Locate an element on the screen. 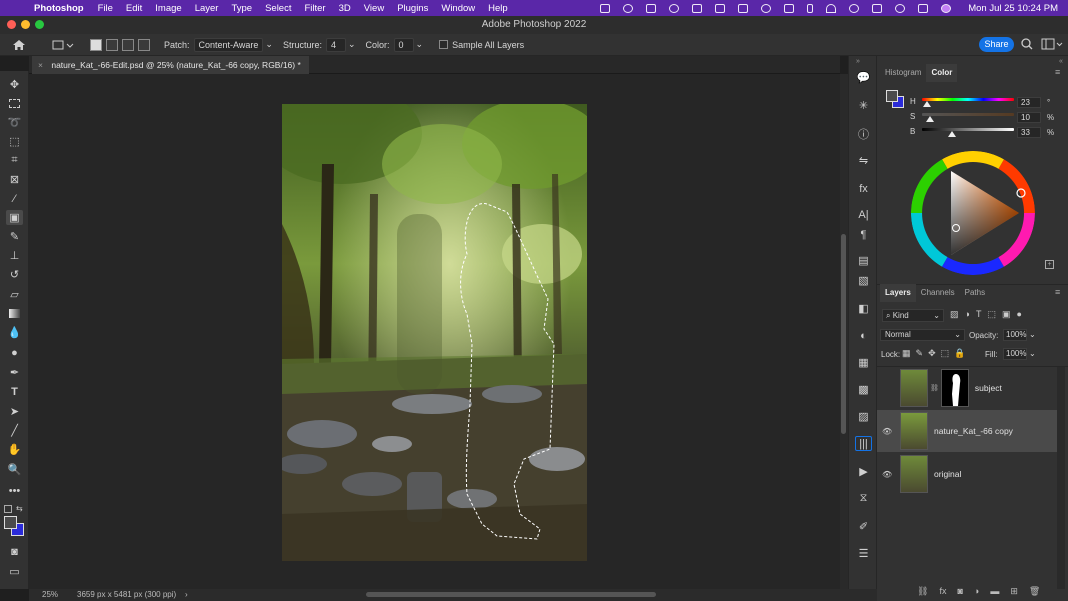 The height and width of the screenshot is (601, 1068). character-icon: A| is located at coordinates (863, 214).